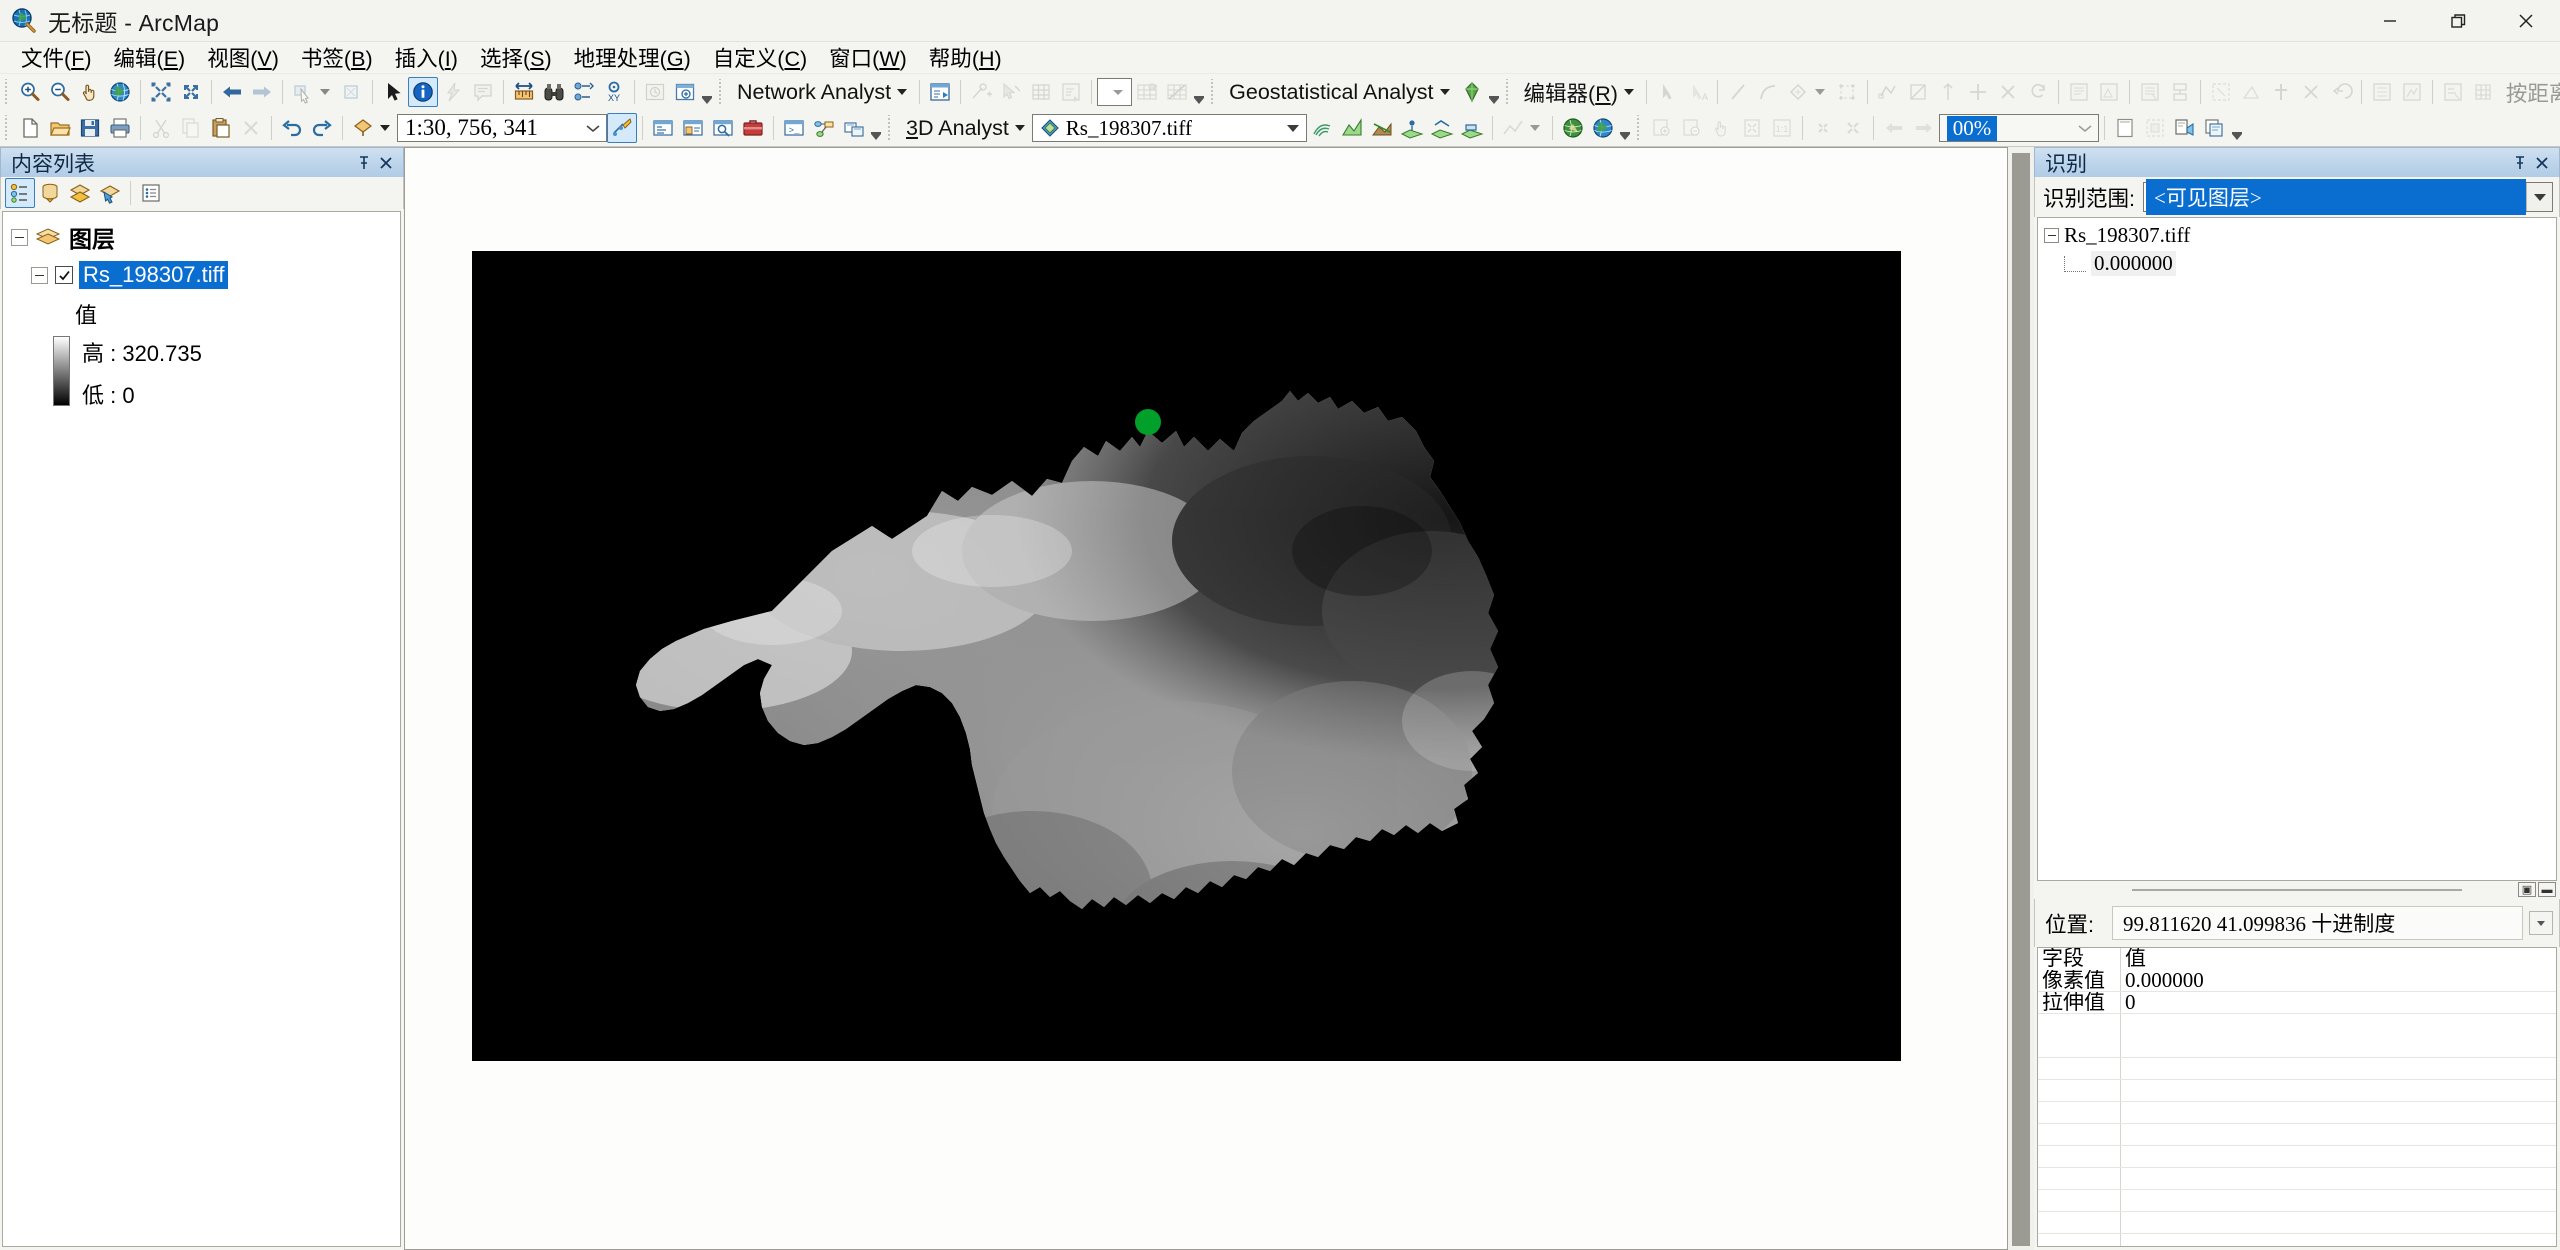 This screenshot has width=2560, height=1250. Describe the element at coordinates (940, 92) in the screenshot. I see `network-analyst-window-icon` at that location.